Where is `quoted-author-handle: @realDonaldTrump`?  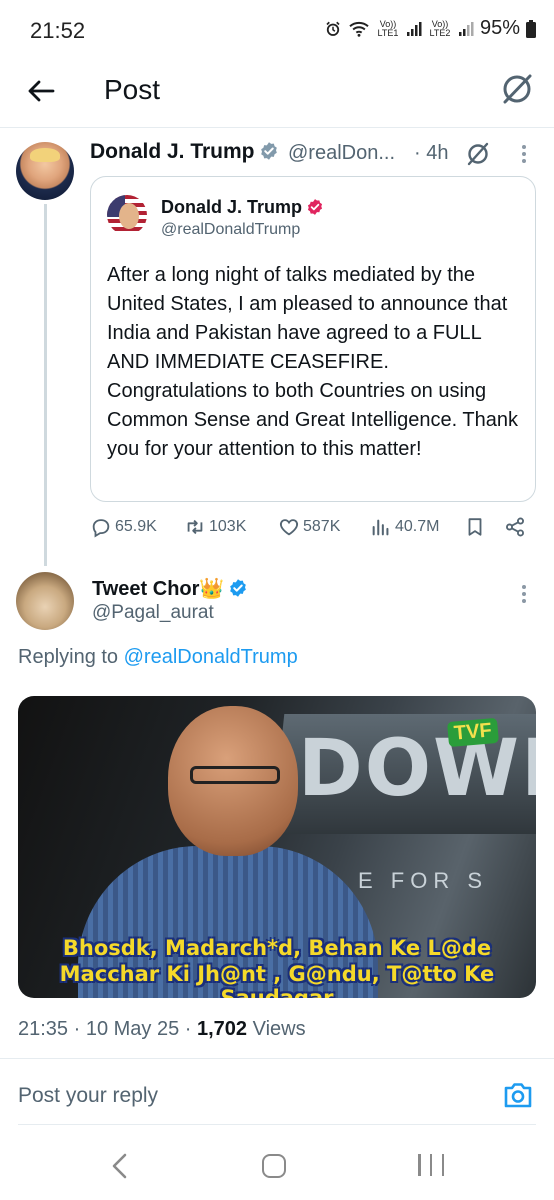
quoted-author-handle: @realDonaldTrump is located at coordinates (231, 229).